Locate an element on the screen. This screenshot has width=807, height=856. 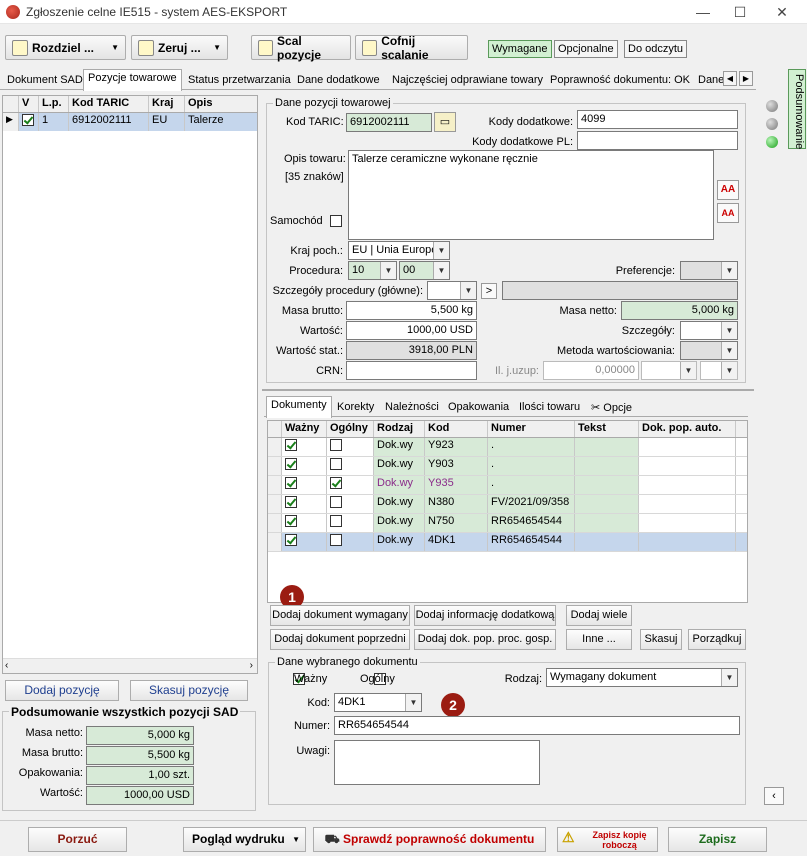
tools-icon: ✂ is located at coordinates (596, 408).